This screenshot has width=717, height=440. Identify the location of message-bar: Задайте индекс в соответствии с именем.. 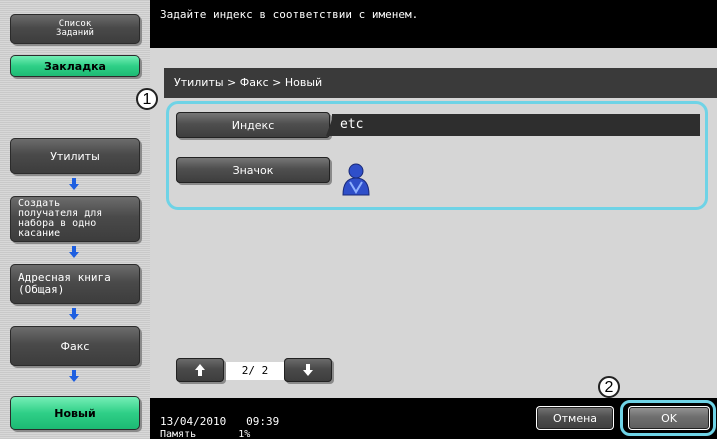
(433, 24).